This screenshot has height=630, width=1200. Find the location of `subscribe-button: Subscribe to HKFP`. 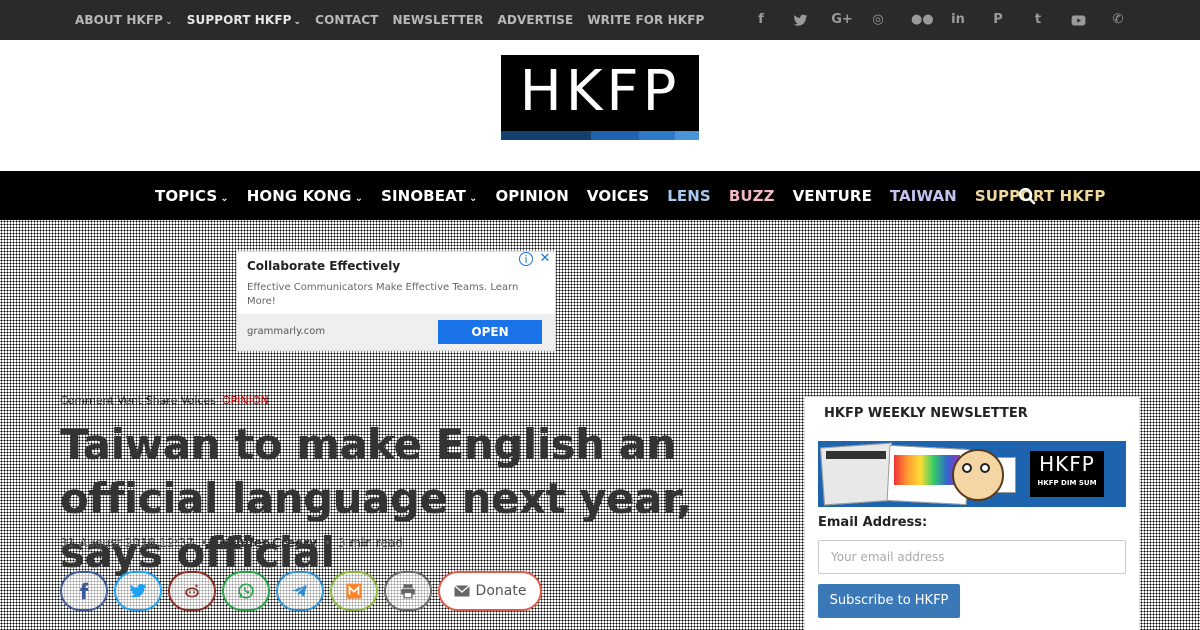

subscribe-button: Subscribe to HKFP is located at coordinates (889, 601).